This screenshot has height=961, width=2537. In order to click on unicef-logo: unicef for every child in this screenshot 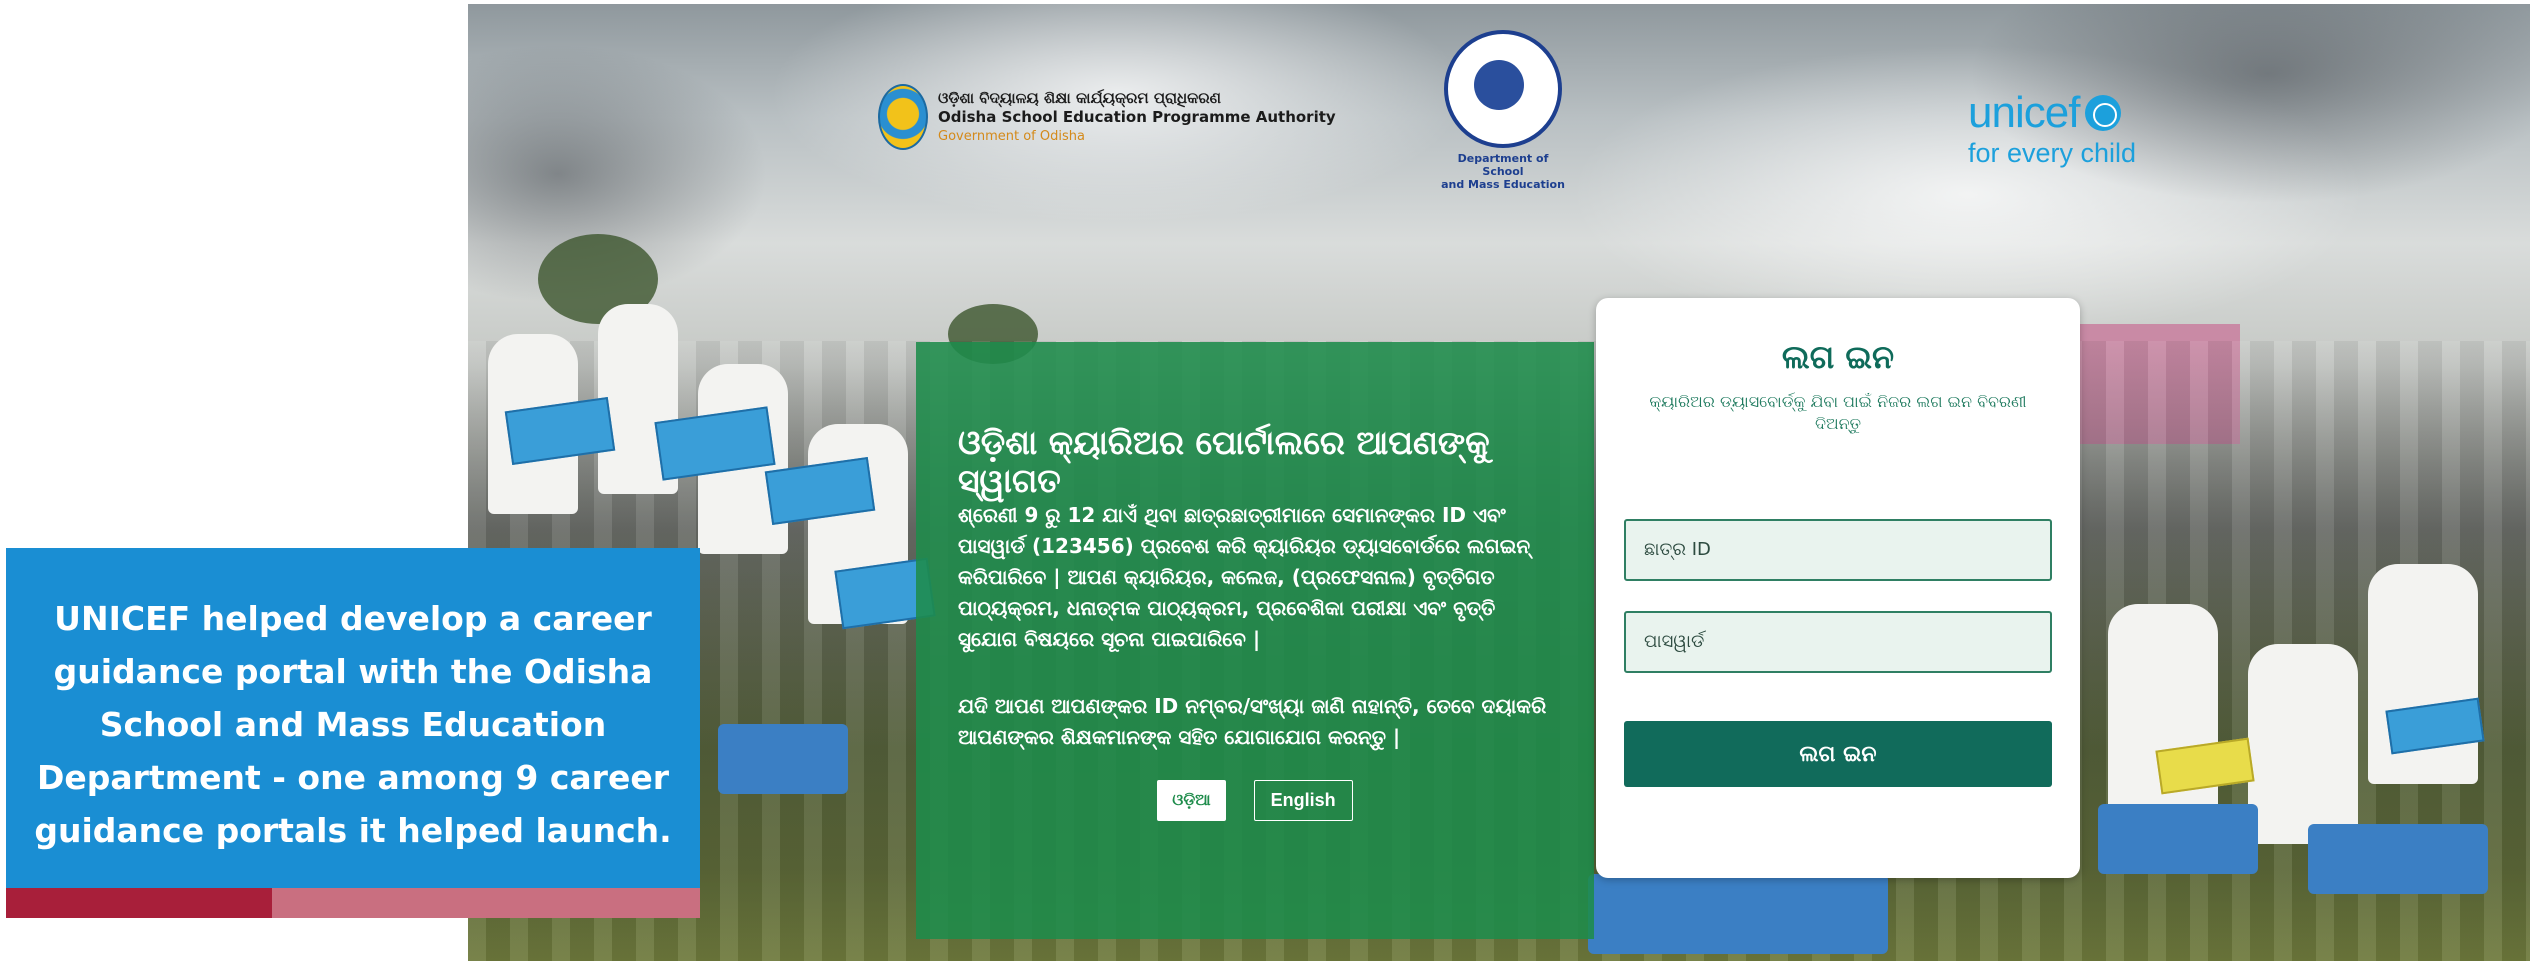, I will do `click(2052, 128)`.